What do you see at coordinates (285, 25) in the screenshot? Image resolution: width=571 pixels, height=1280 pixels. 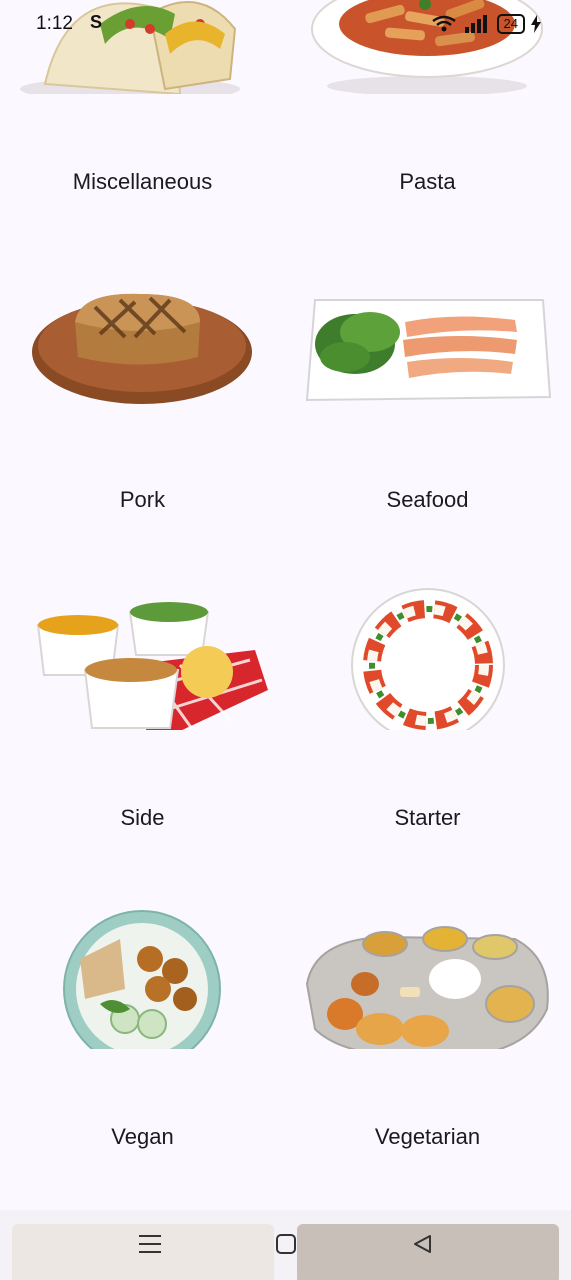 I see `status-bar: 1:12 S 24` at bounding box center [285, 25].